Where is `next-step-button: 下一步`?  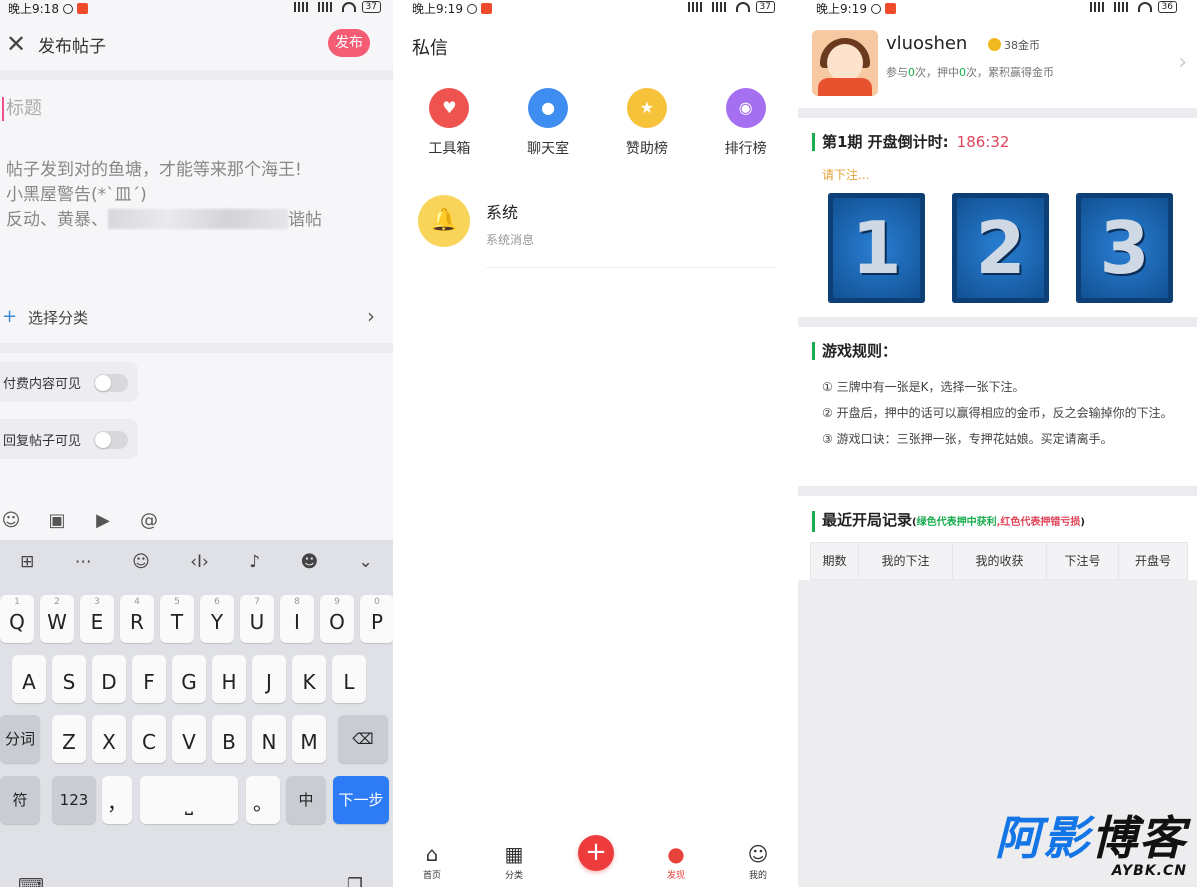
next-step-button: 下一步 is located at coordinates (361, 800).